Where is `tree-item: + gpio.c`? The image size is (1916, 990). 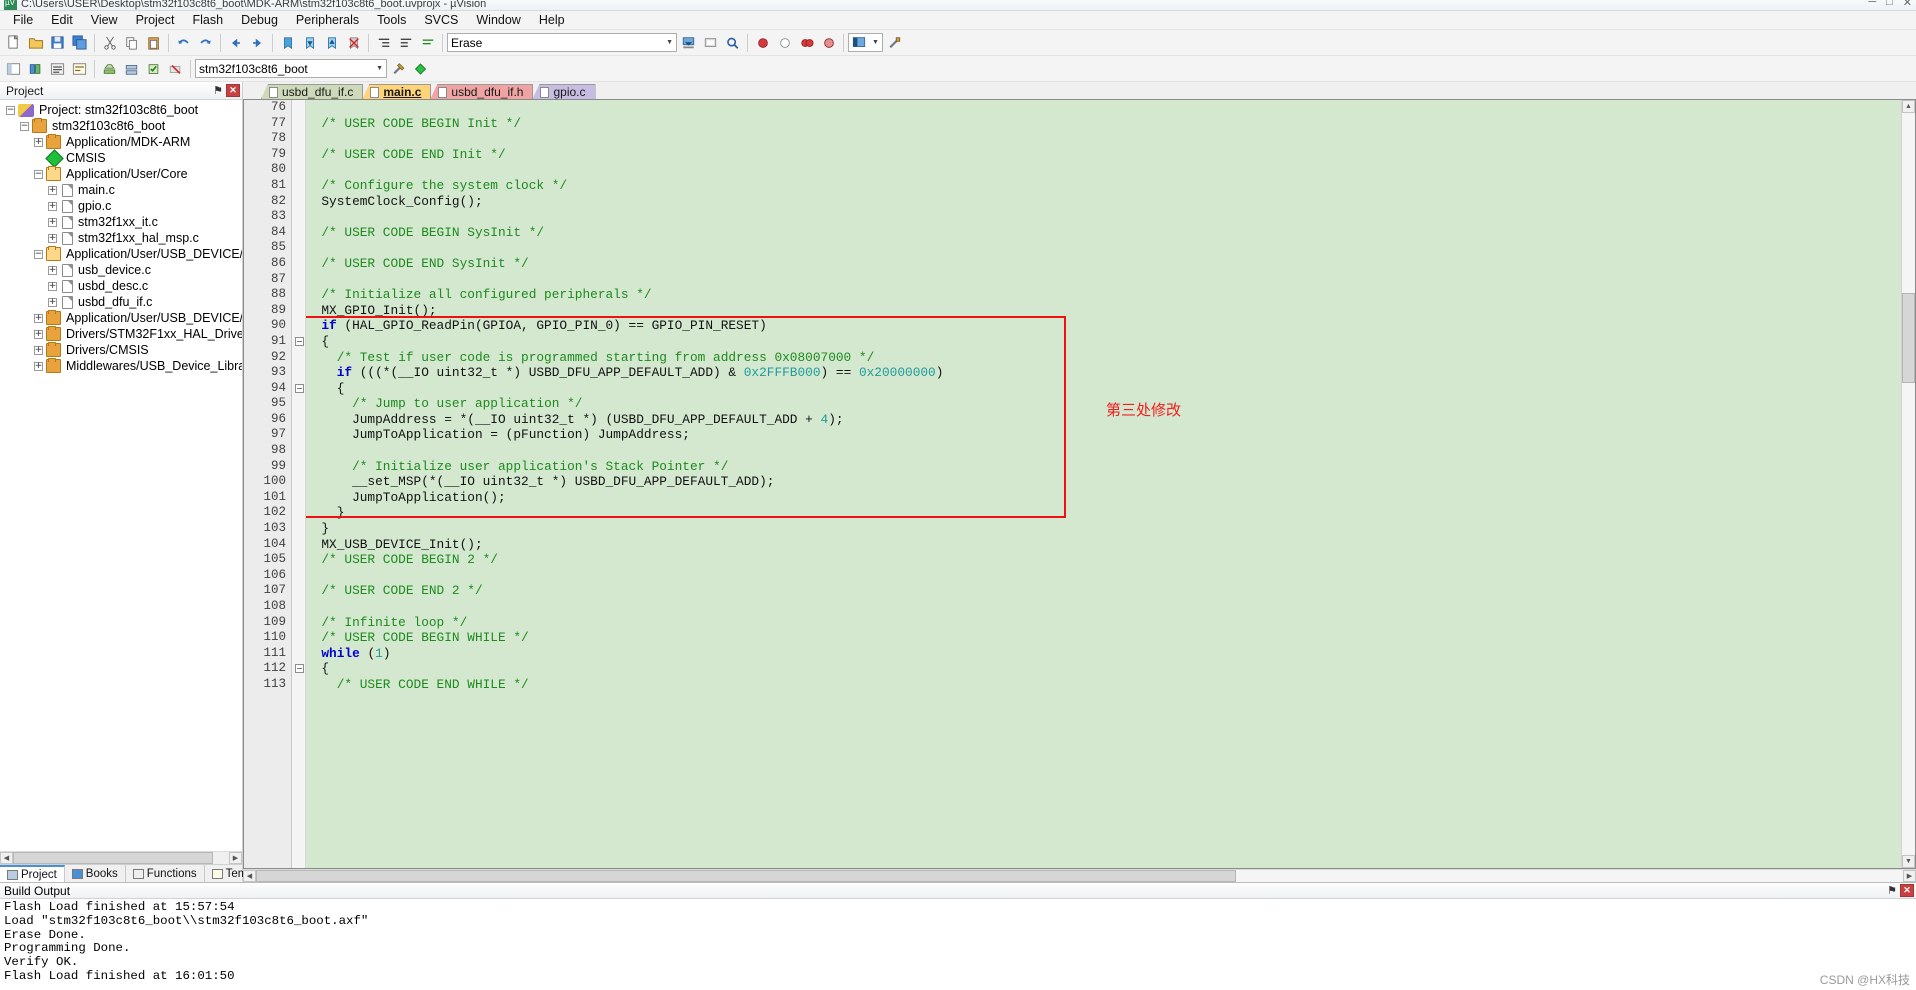 tree-item: + gpio.c is located at coordinates (121, 206).